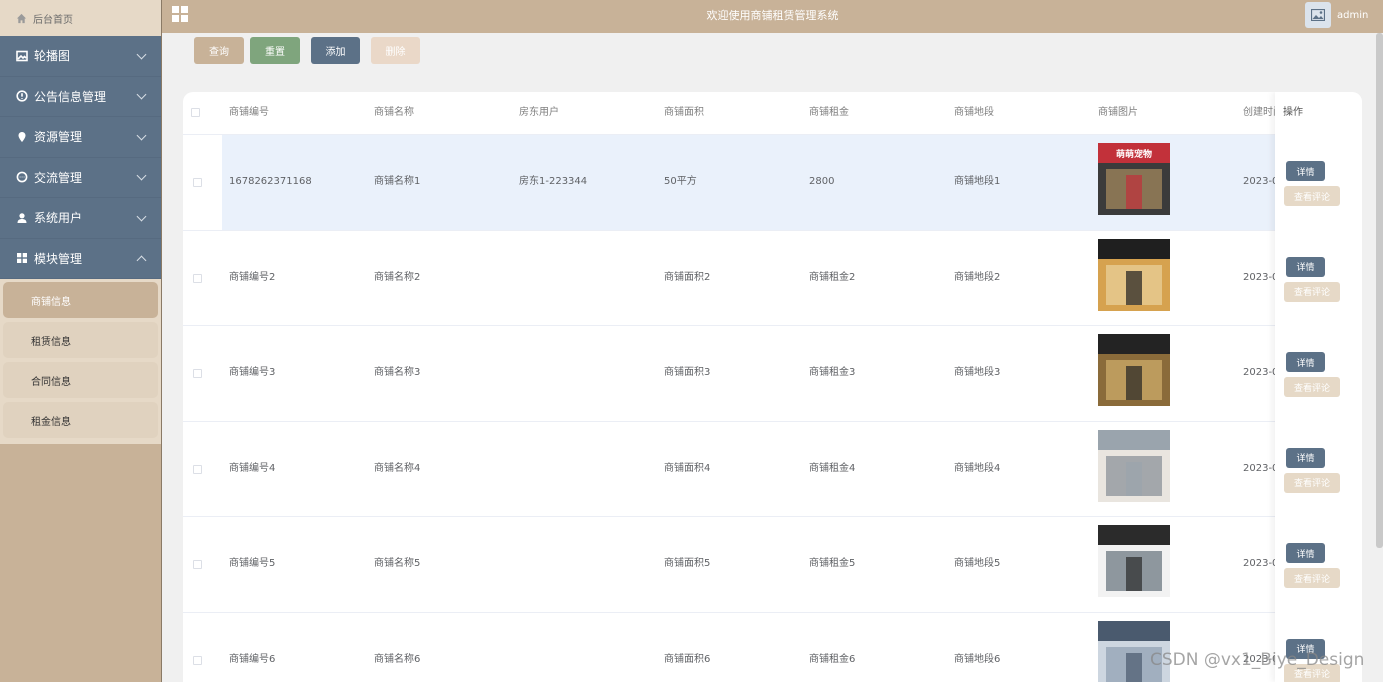  What do you see at coordinates (822, 181) in the screenshot?
I see `cell-rent: 2800` at bounding box center [822, 181].